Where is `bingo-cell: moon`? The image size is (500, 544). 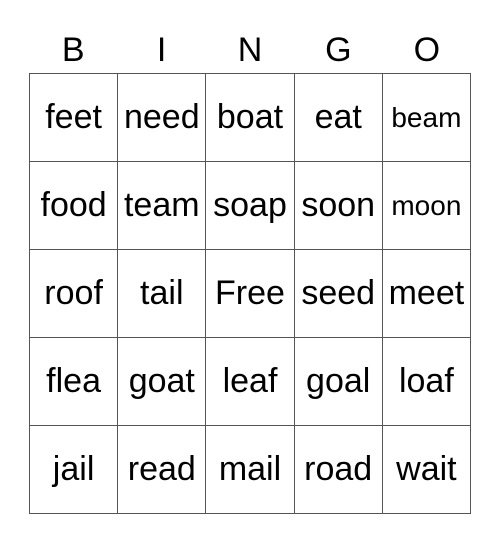
bingo-cell: moon is located at coordinates (426, 206).